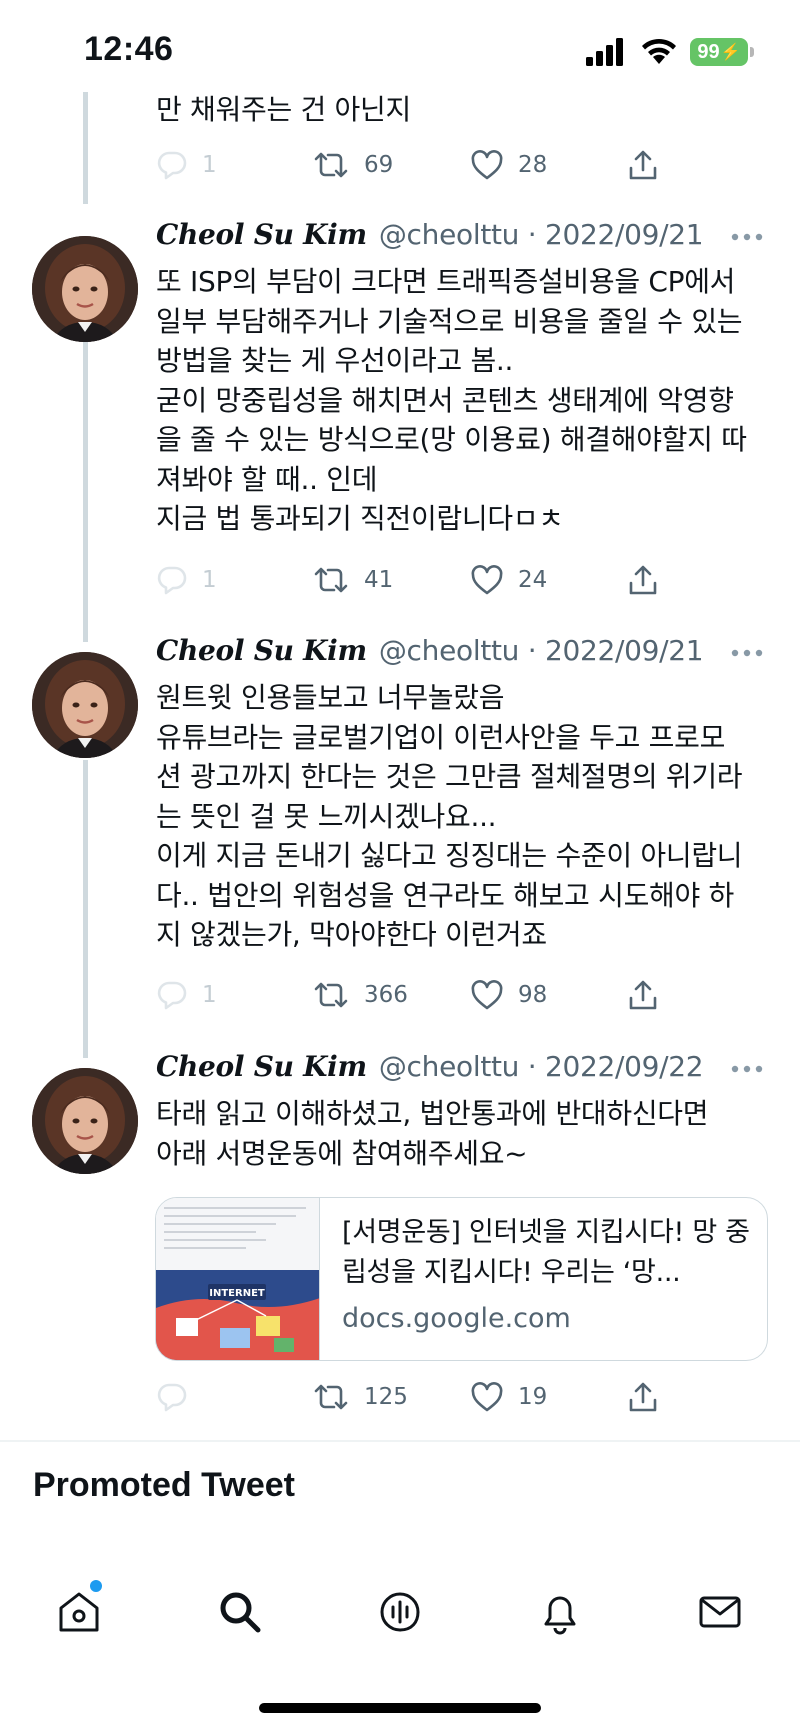 The height and width of the screenshot is (1732, 800). I want to click on battery-level: 99, so click(708, 51).